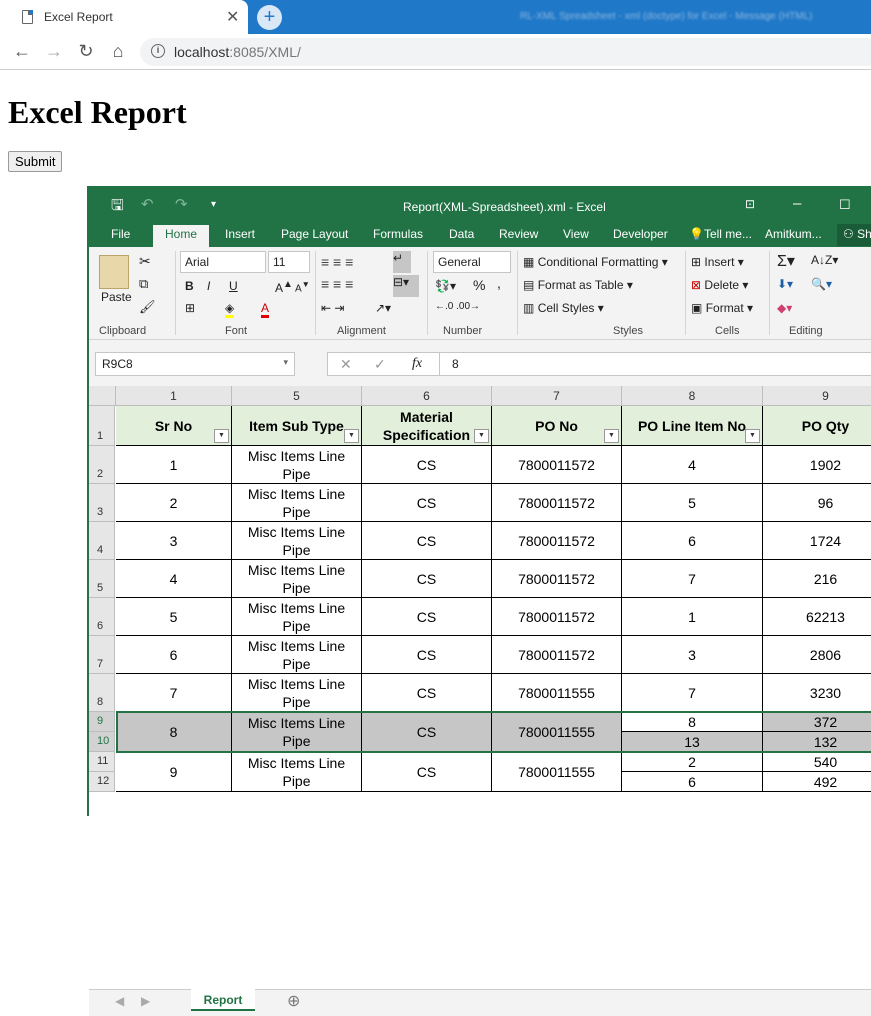  I want to click on row-header: 1, so click(102, 426).